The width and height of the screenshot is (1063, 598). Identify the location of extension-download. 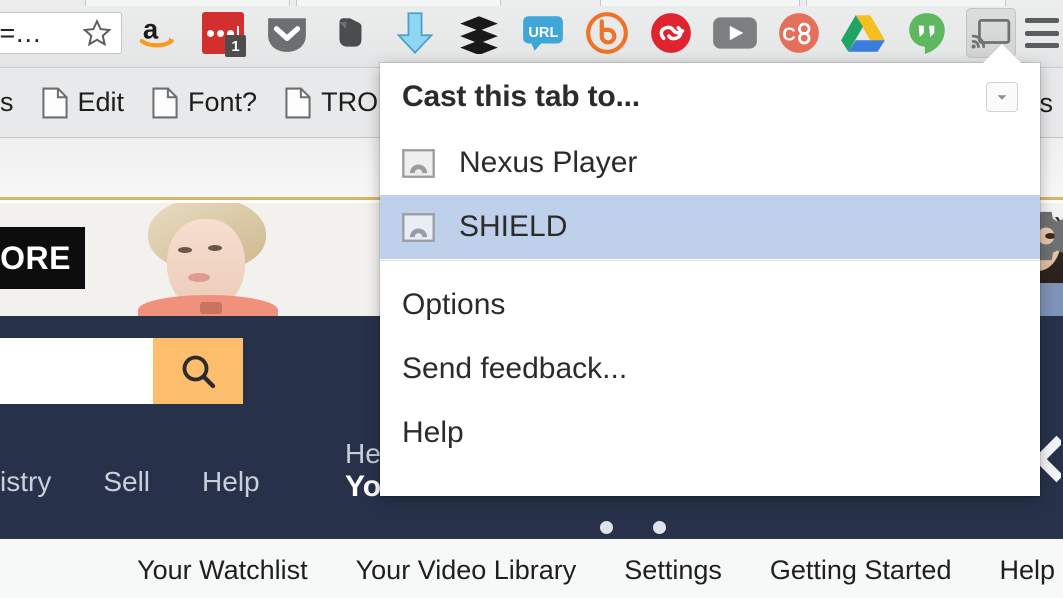
(415, 33).